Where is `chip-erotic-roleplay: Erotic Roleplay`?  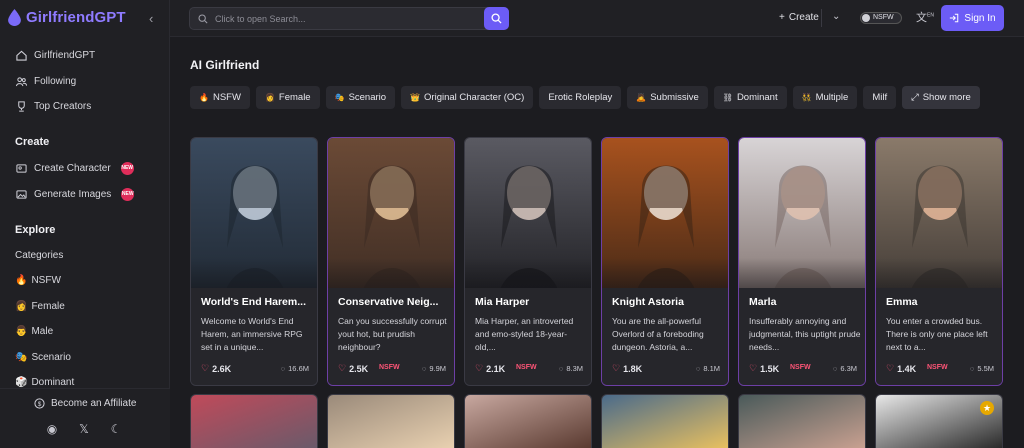
chip-erotic-roleplay: Erotic Roleplay is located at coordinates (580, 97).